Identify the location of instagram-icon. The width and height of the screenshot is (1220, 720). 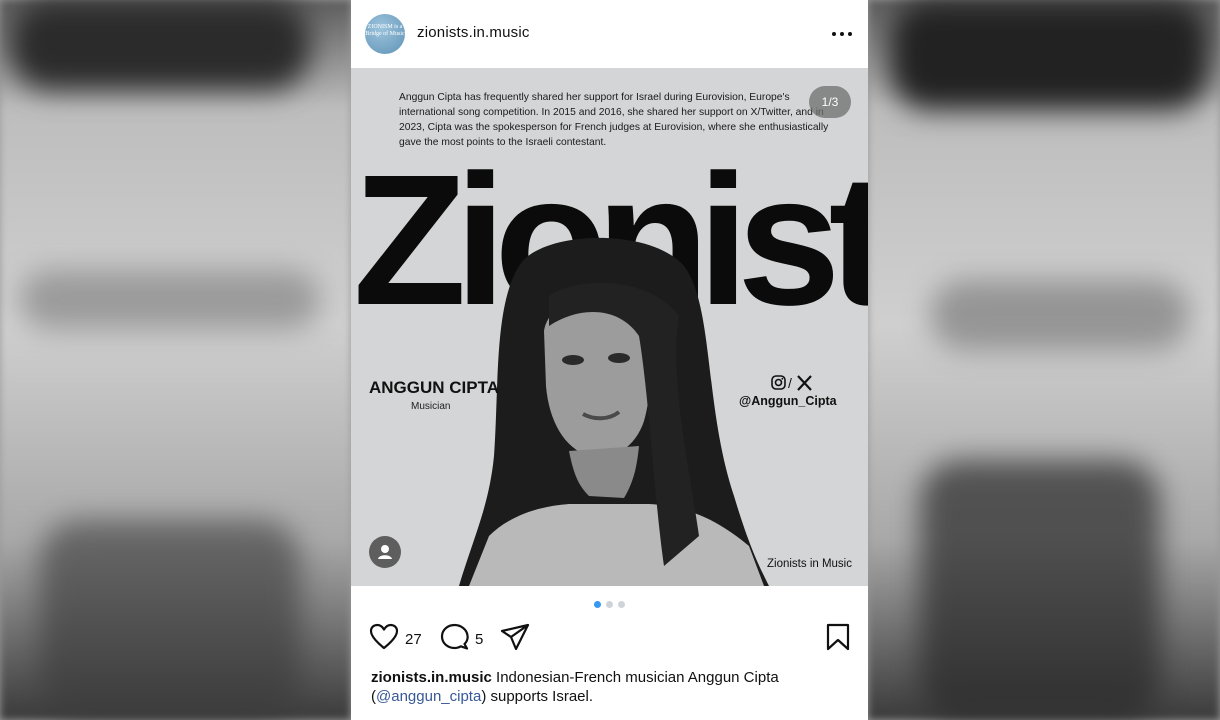
(778, 382).